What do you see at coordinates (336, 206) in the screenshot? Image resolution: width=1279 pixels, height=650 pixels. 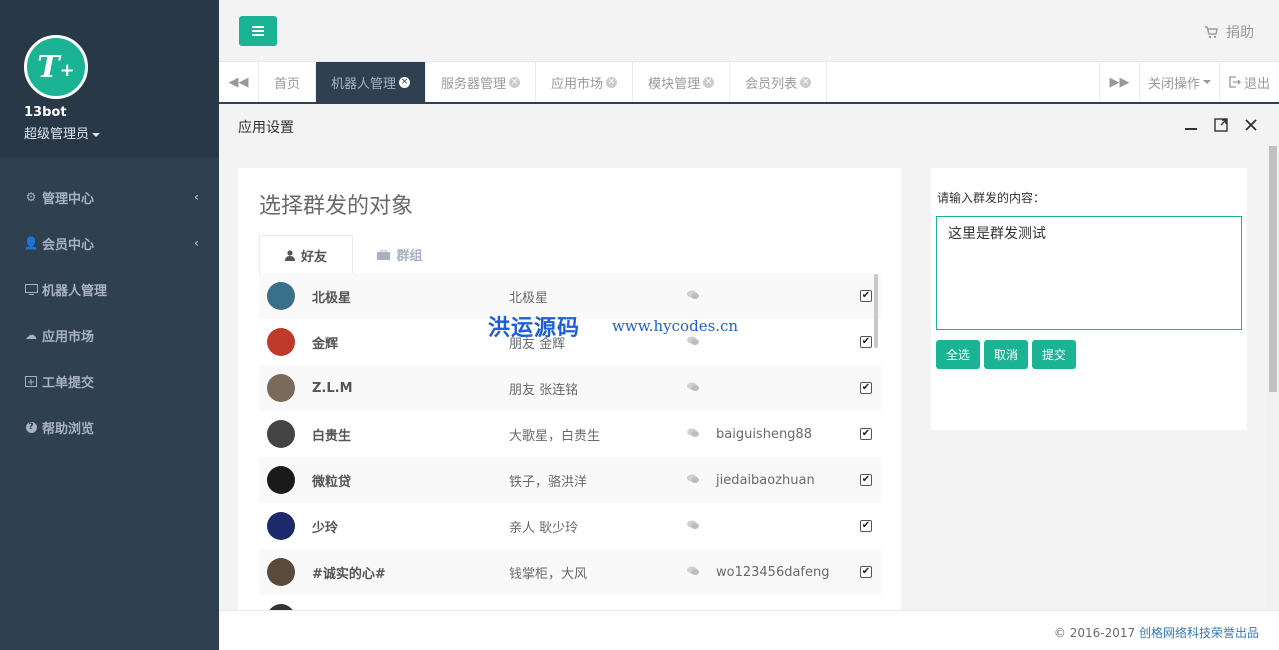 I see `recipient-card-title: 选择群发的对象` at bounding box center [336, 206].